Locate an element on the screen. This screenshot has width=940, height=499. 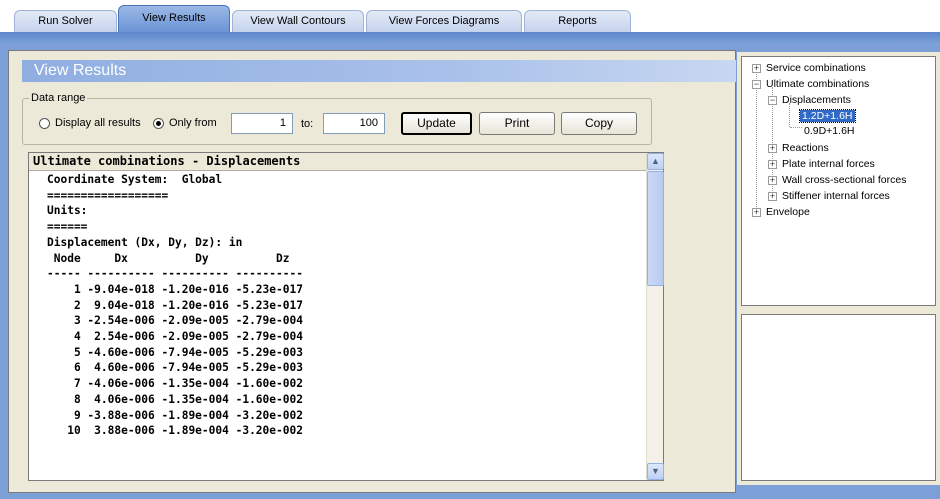
tab-run-solver: Run Solver is located at coordinates (65, 21).